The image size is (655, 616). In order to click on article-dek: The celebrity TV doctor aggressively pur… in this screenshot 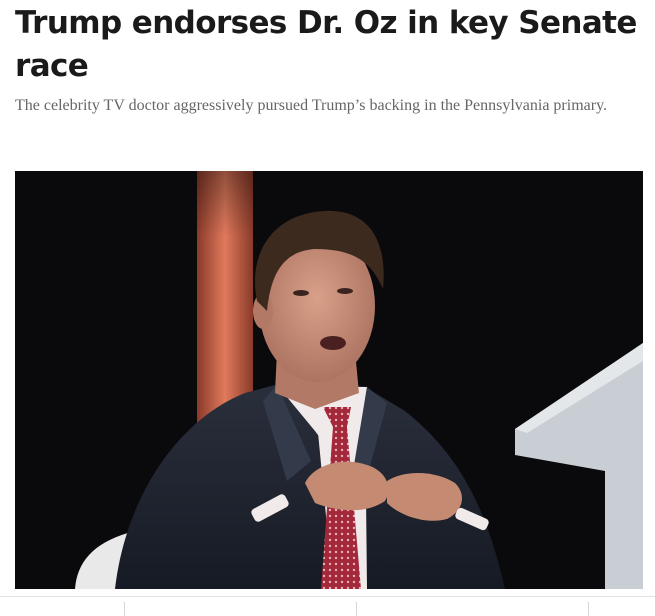, I will do `click(311, 105)`.